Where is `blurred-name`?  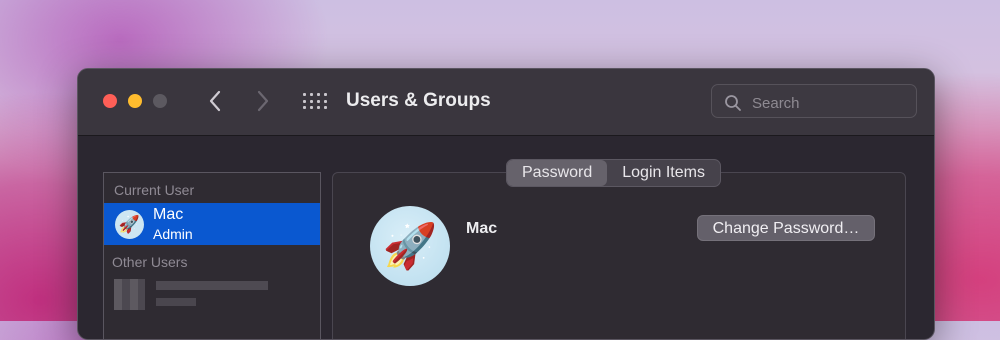
blurred-name is located at coordinates (212, 285).